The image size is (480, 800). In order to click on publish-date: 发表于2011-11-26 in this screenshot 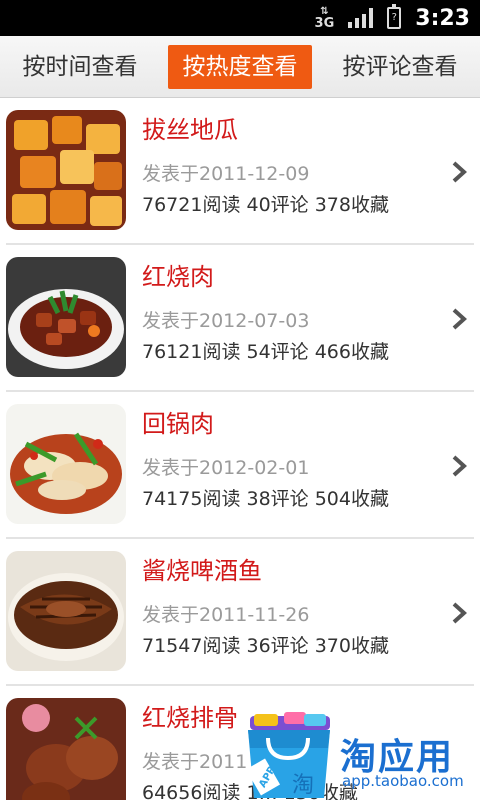, I will do `click(226, 615)`.